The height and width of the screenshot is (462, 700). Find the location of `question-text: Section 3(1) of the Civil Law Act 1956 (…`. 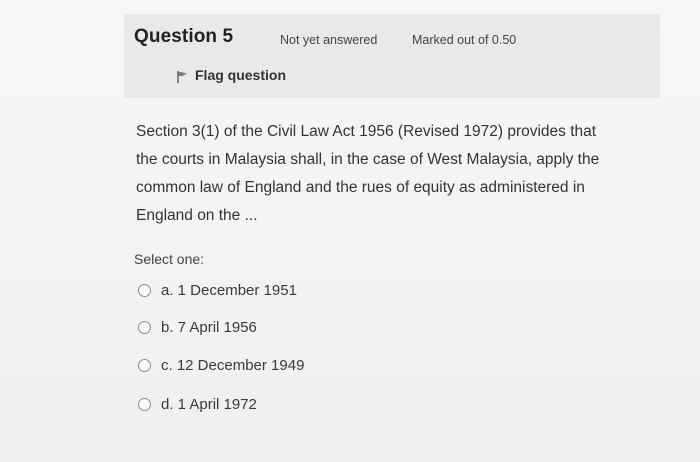

question-text: Section 3(1) of the Civil Law Act 1956 (… is located at coordinates (368, 173).